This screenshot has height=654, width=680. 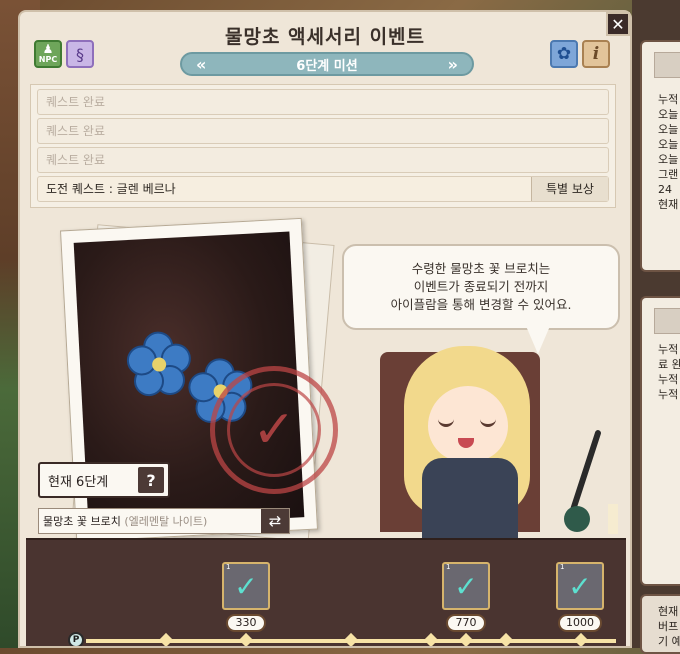 What do you see at coordinates (577, 519) in the screenshot?
I see `ink-pot` at bounding box center [577, 519].